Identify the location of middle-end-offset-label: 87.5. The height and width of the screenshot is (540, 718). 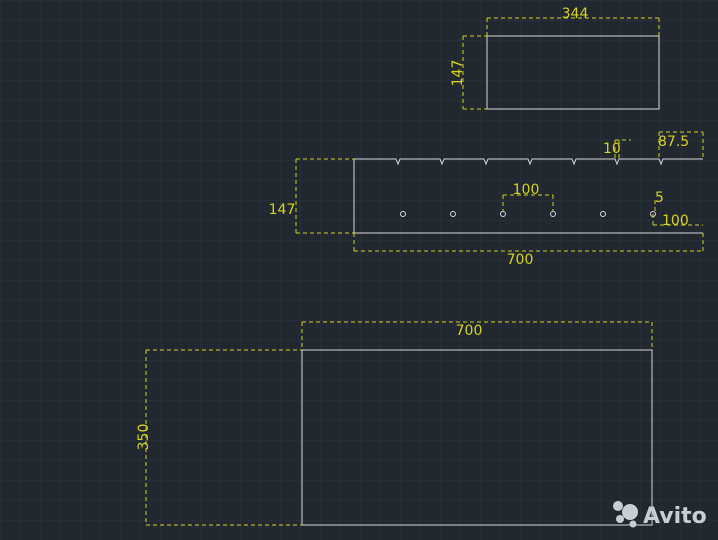
(673, 142).